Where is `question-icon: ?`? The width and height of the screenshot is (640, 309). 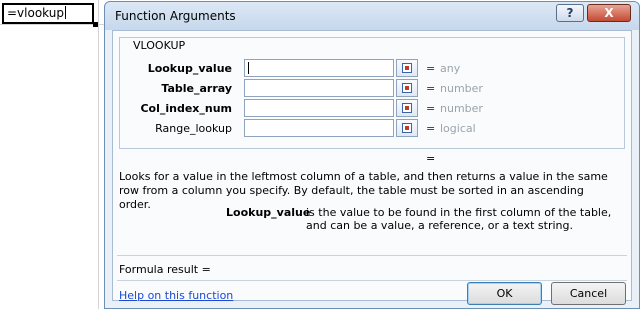 question-icon: ? is located at coordinates (570, 13).